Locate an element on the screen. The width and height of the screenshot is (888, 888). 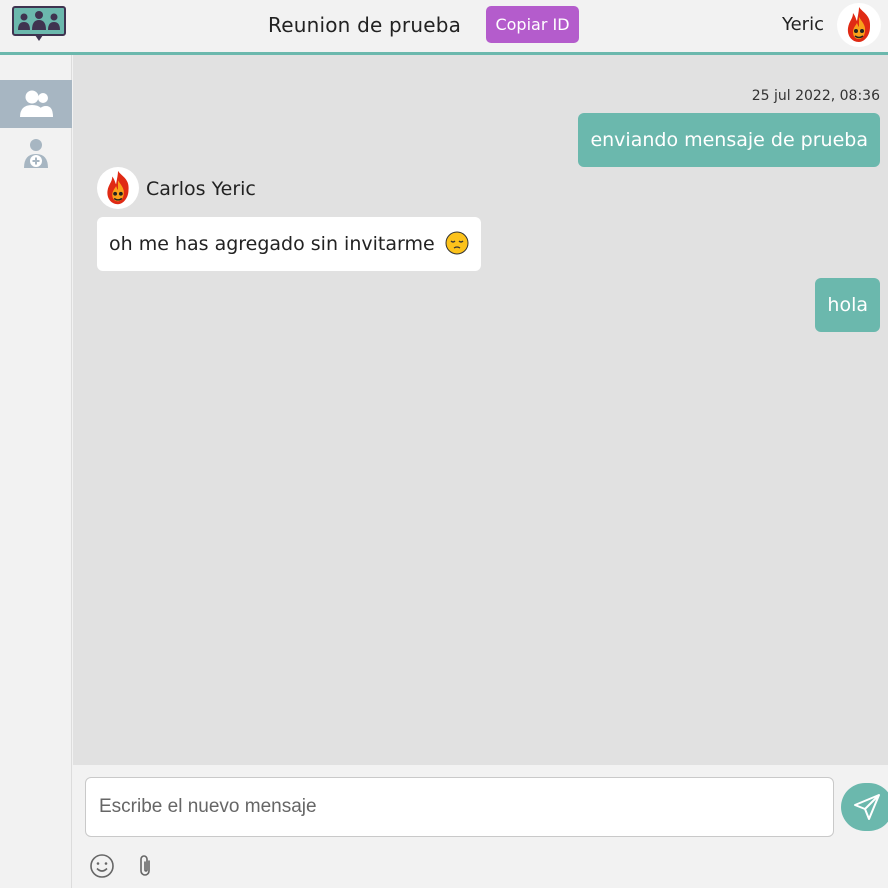
message-timestamp: 25 jul 2022, 08:36 is located at coordinates (815, 96).